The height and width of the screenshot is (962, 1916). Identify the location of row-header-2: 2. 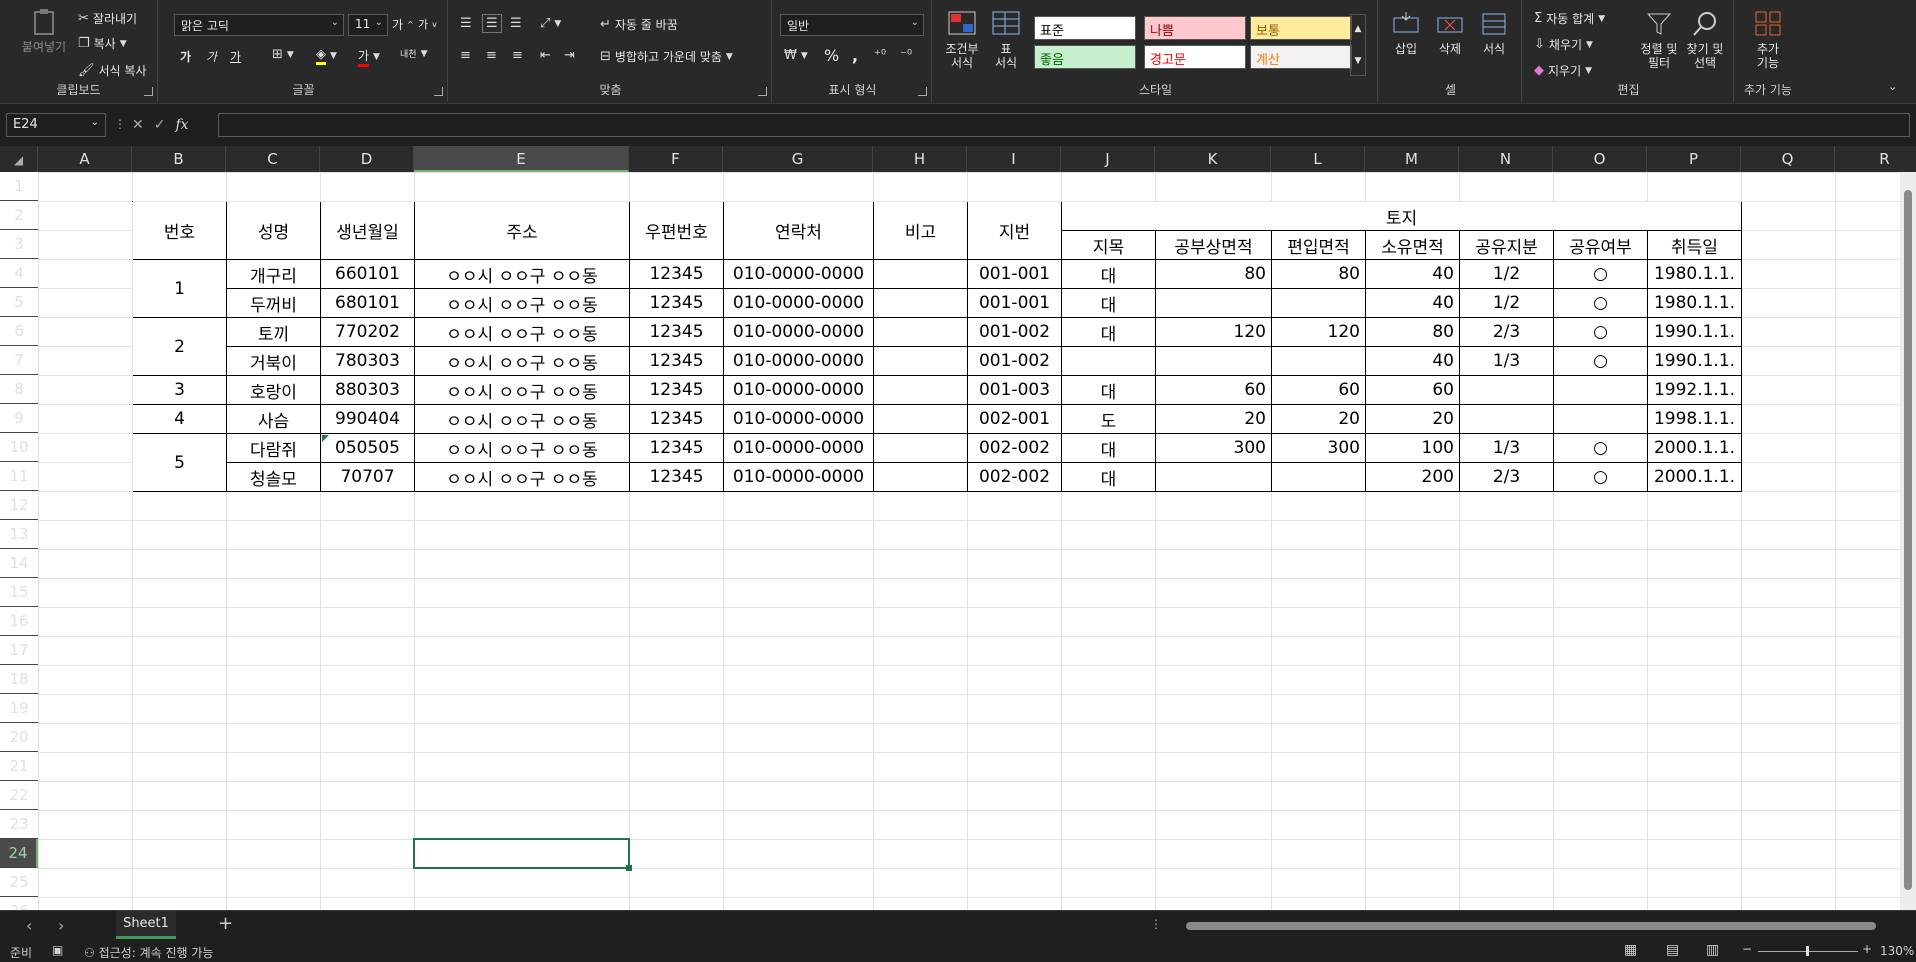
(19, 215).